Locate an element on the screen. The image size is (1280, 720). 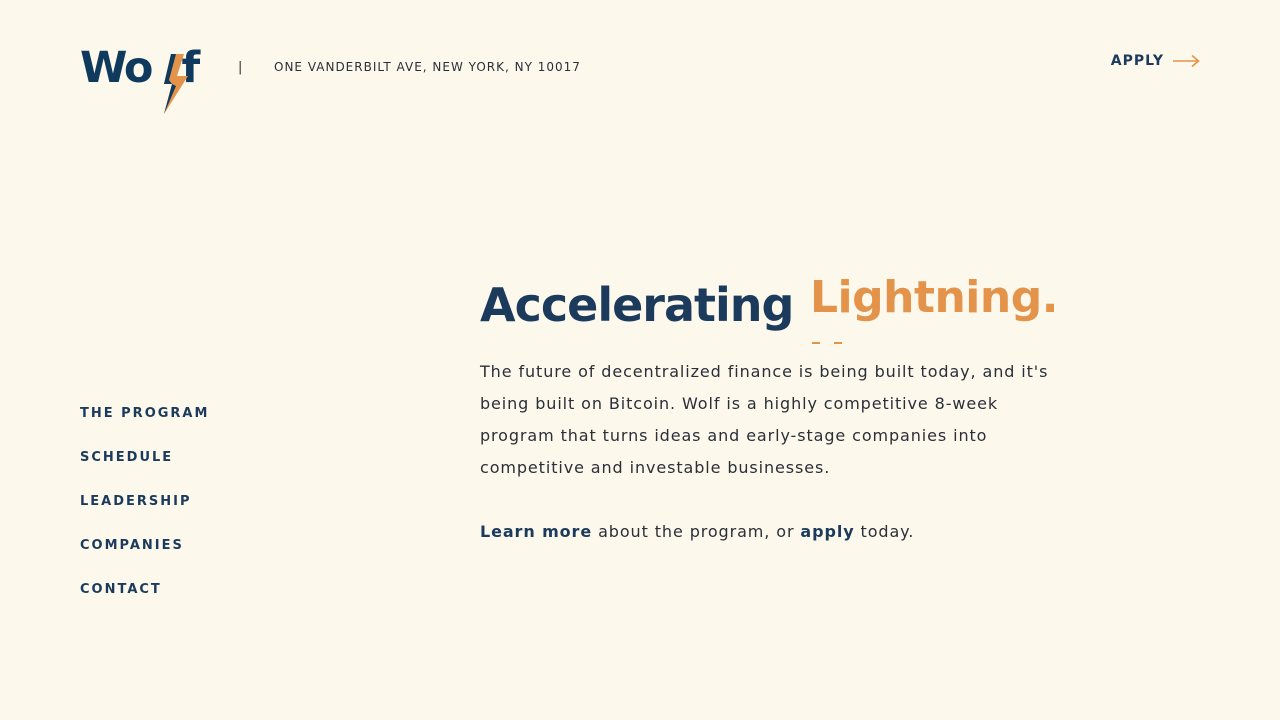
cta-text-middle: about the program, or is located at coordinates (696, 531).